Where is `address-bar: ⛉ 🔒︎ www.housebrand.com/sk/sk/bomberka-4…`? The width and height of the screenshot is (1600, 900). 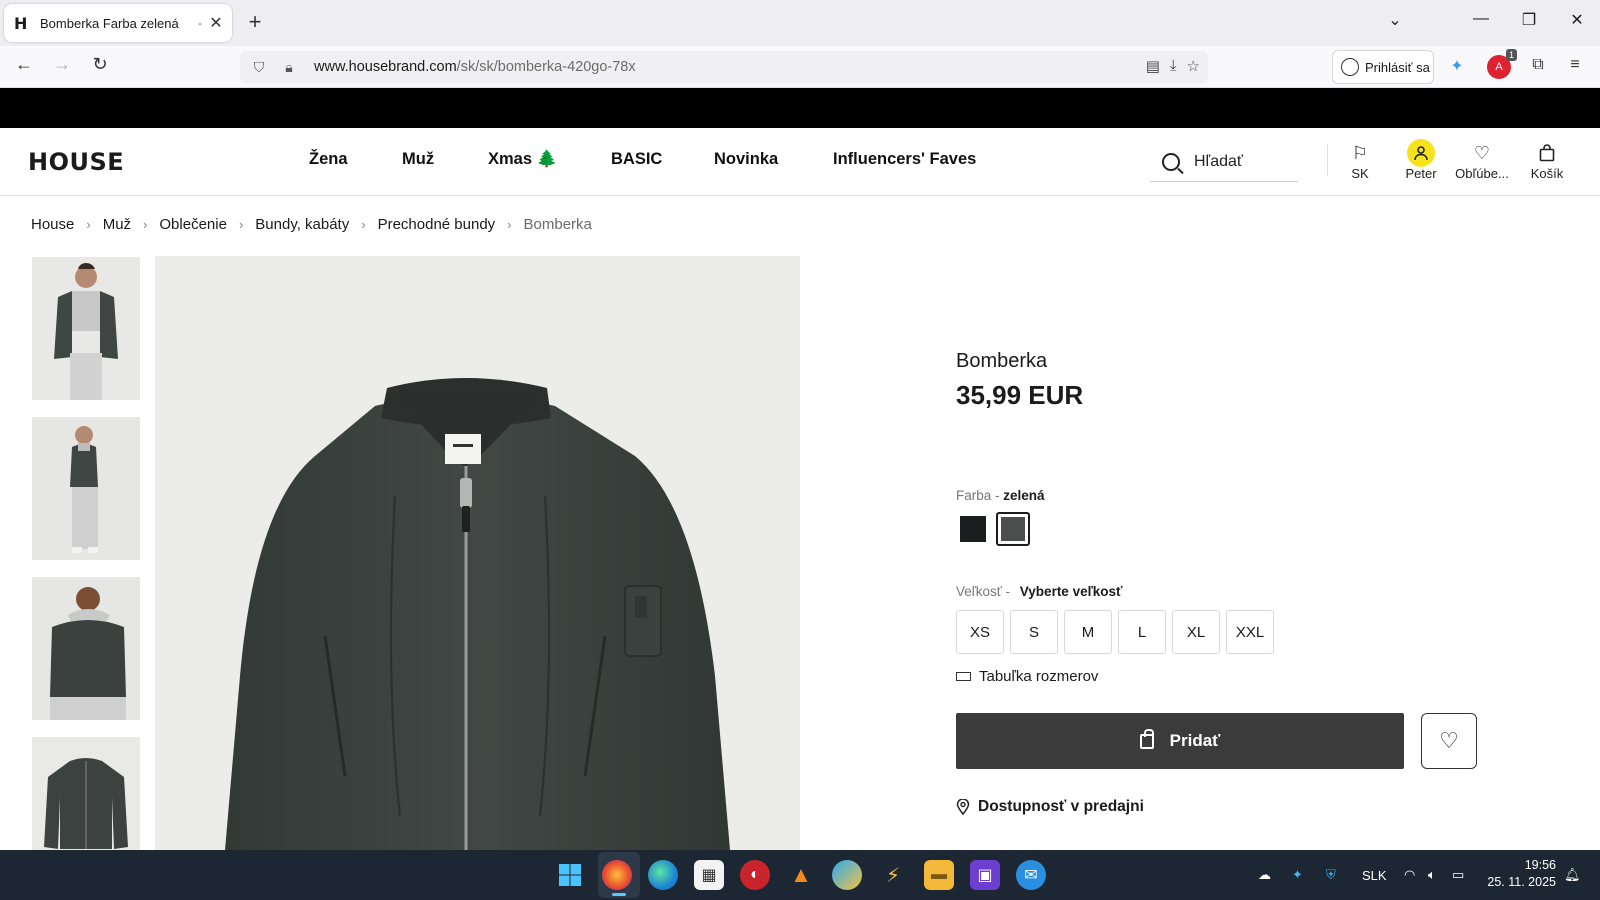 address-bar: ⛉ 🔒︎ www.housebrand.com/sk/sk/bomberka-4… is located at coordinates (724, 67).